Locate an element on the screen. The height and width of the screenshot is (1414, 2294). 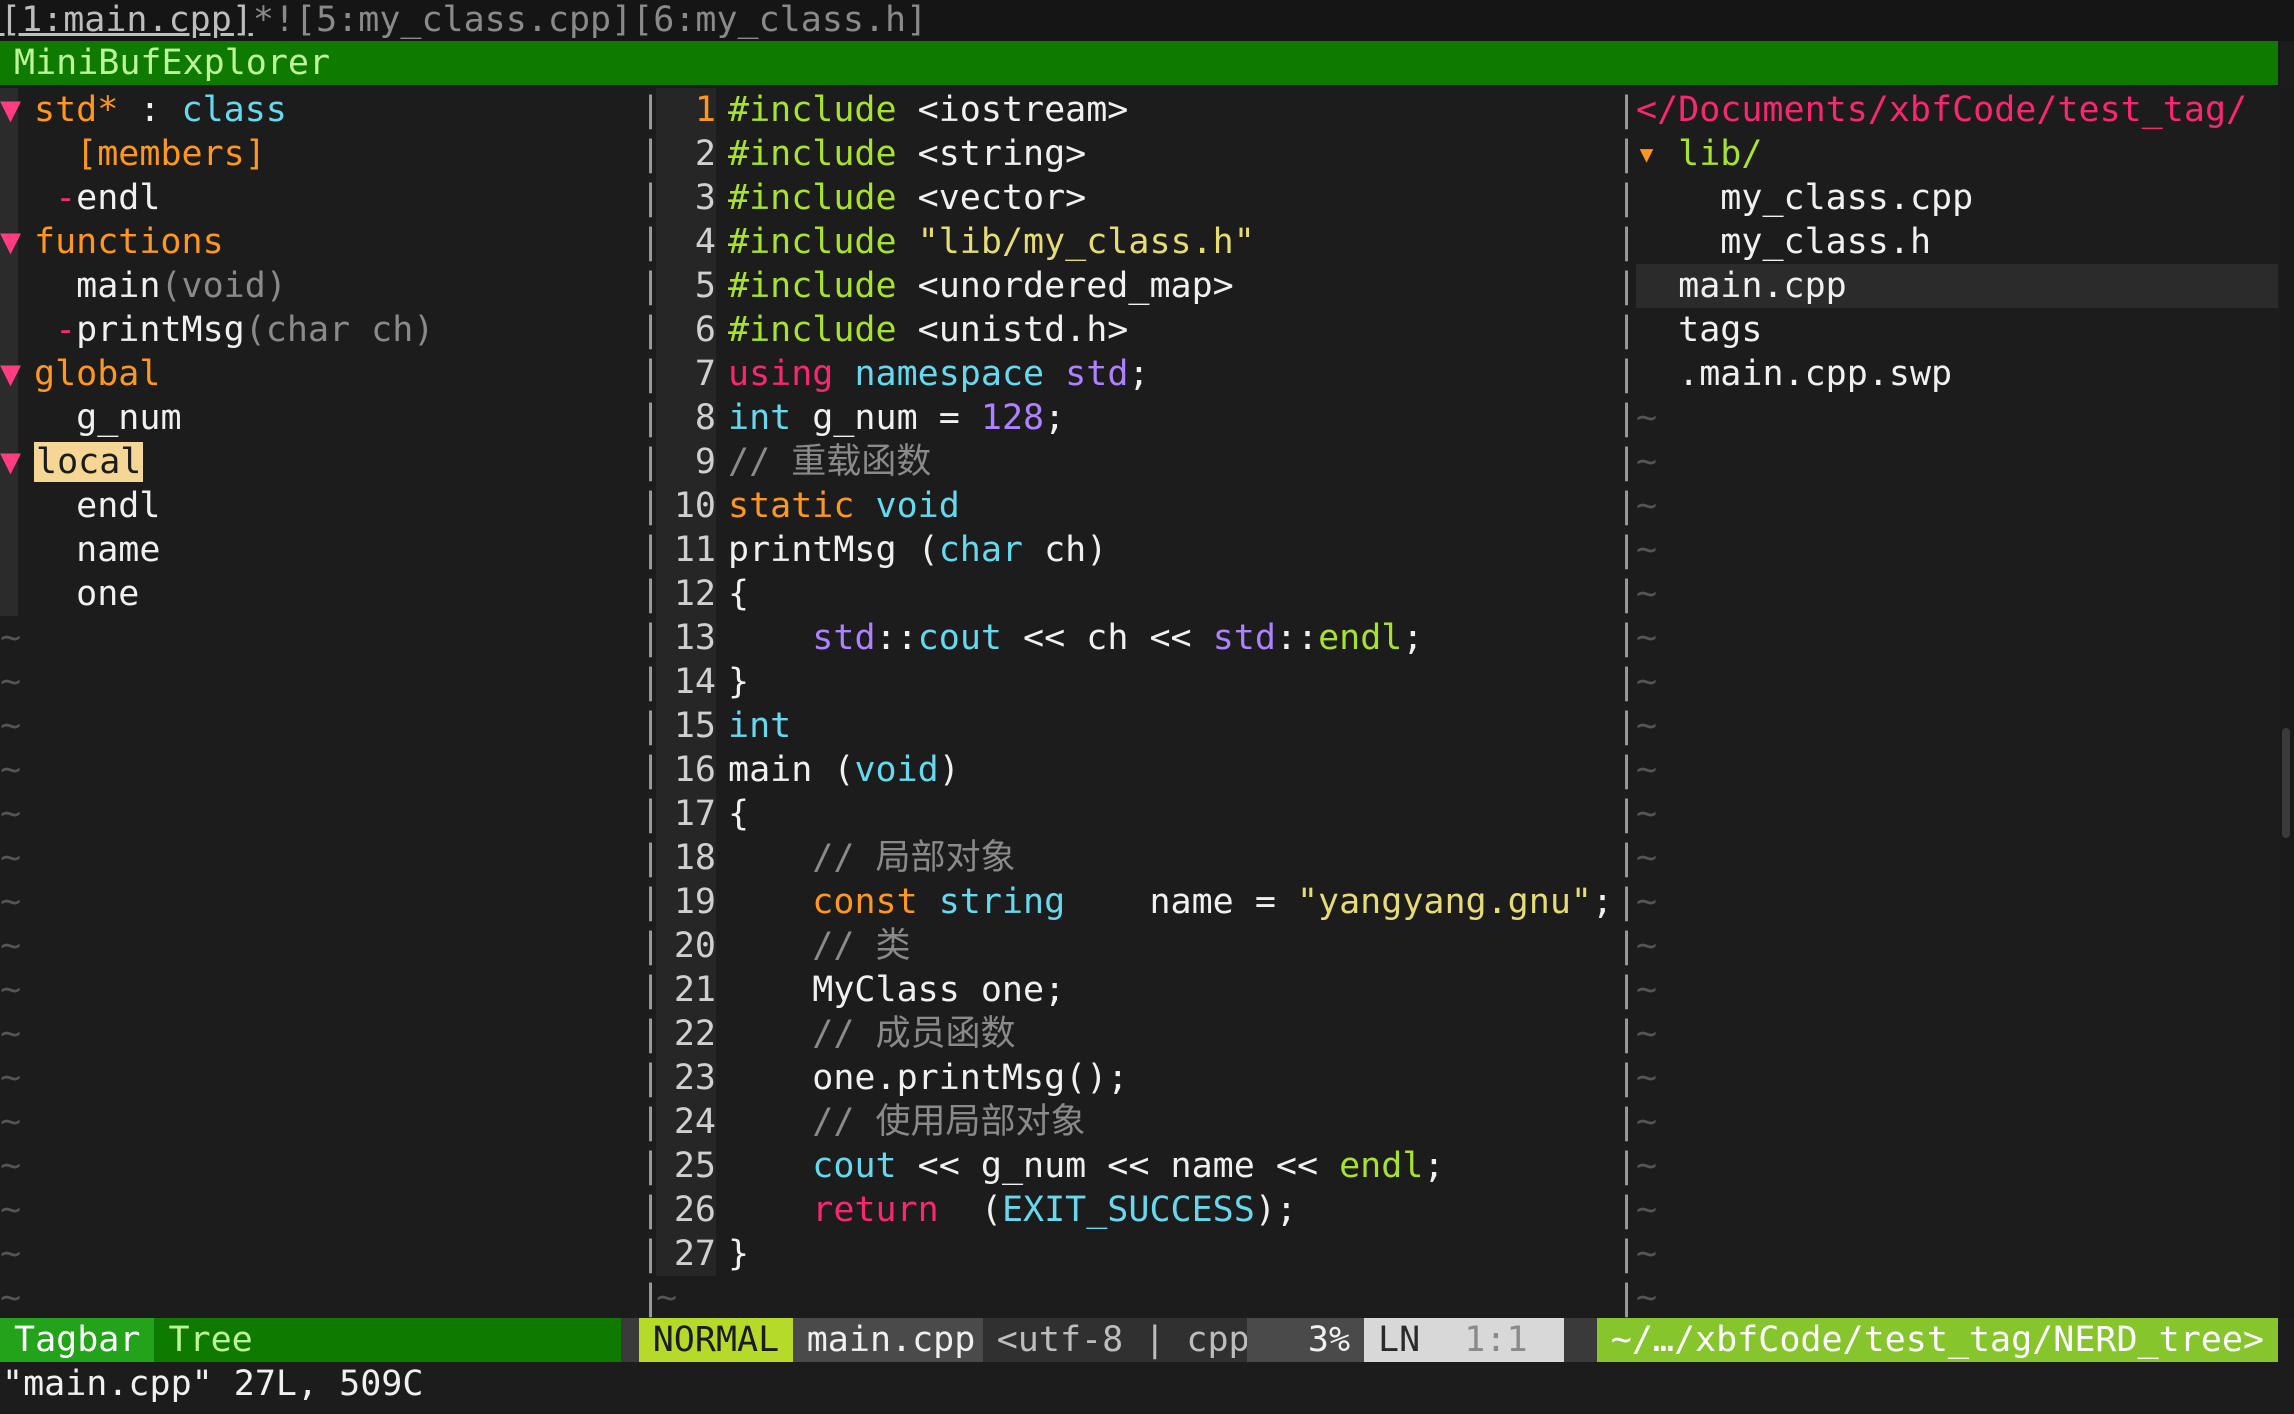
tree-root-path: </Documents/xbfCode/test_tag/ is located at coordinates (1957, 110).